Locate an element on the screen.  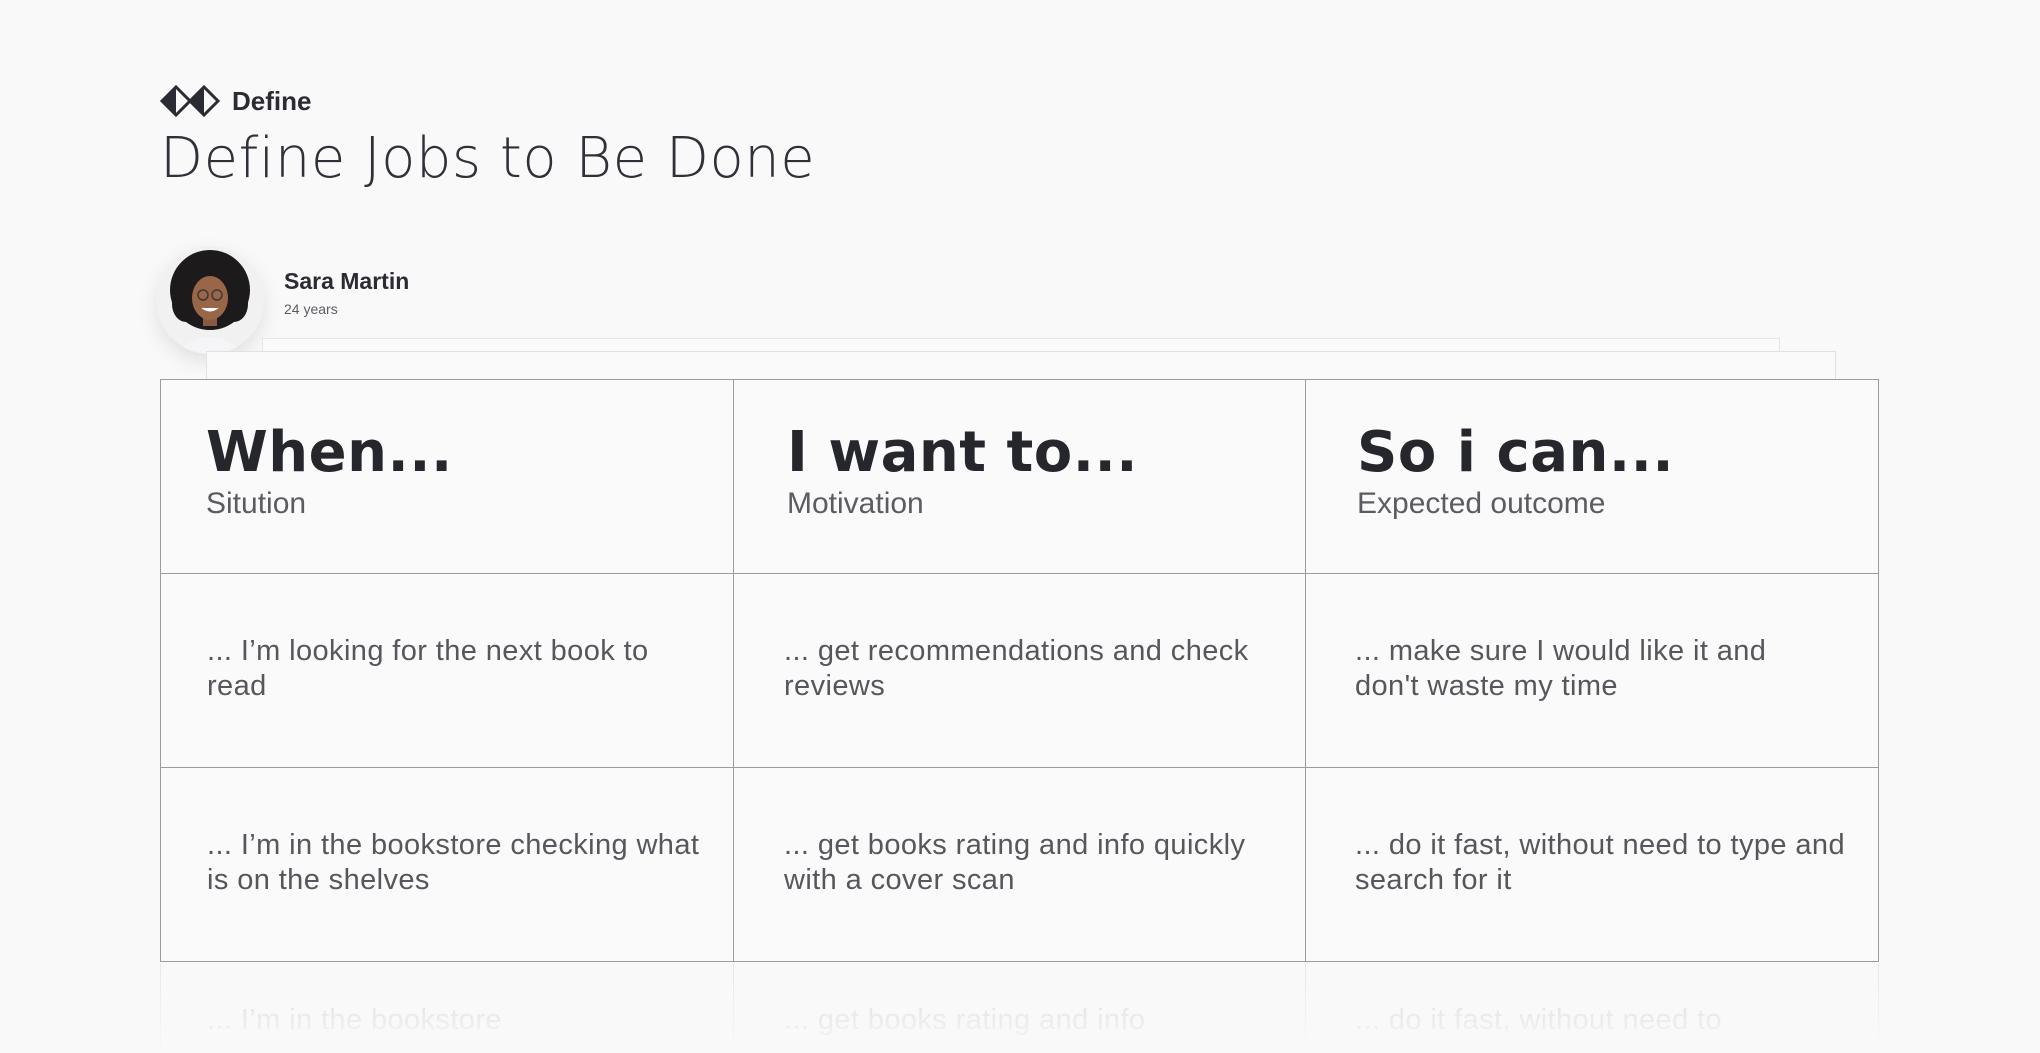
reflection-cell: ... do it fast, without need to is located at coordinates (1592, 1008).